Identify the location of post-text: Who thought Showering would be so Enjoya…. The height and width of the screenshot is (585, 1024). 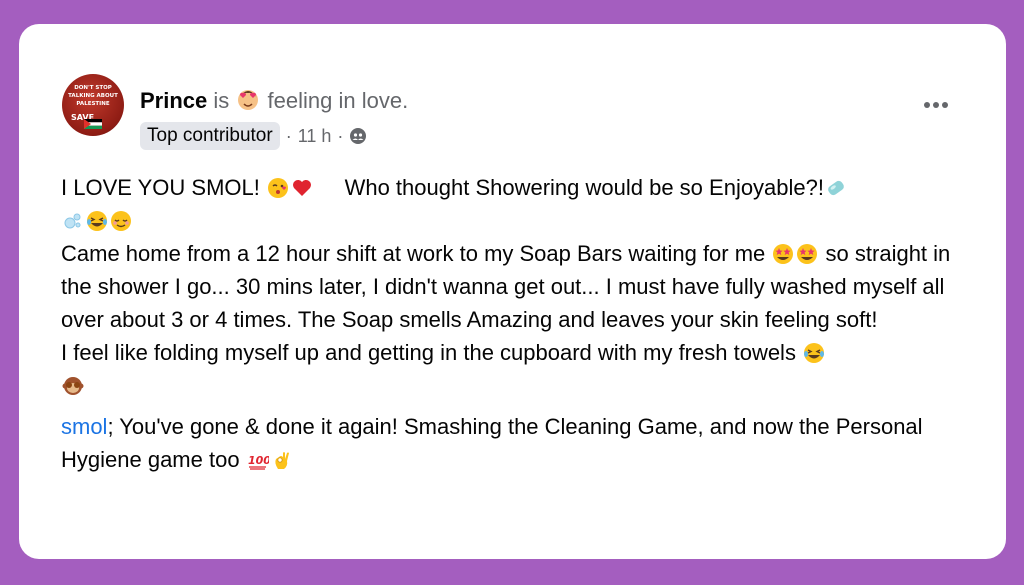
(584, 187).